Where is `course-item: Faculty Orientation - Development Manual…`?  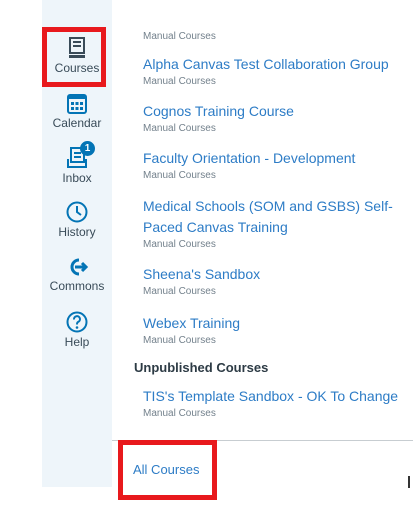 course-item: Faculty Orientation - Development Manual… is located at coordinates (274, 165).